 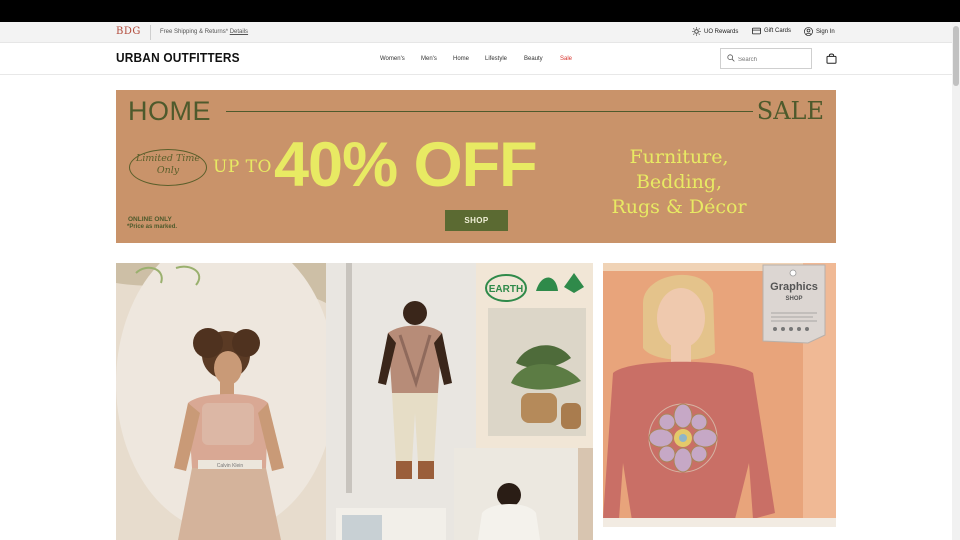 What do you see at coordinates (956, 56) in the screenshot?
I see `scrollbar-thumb` at bounding box center [956, 56].